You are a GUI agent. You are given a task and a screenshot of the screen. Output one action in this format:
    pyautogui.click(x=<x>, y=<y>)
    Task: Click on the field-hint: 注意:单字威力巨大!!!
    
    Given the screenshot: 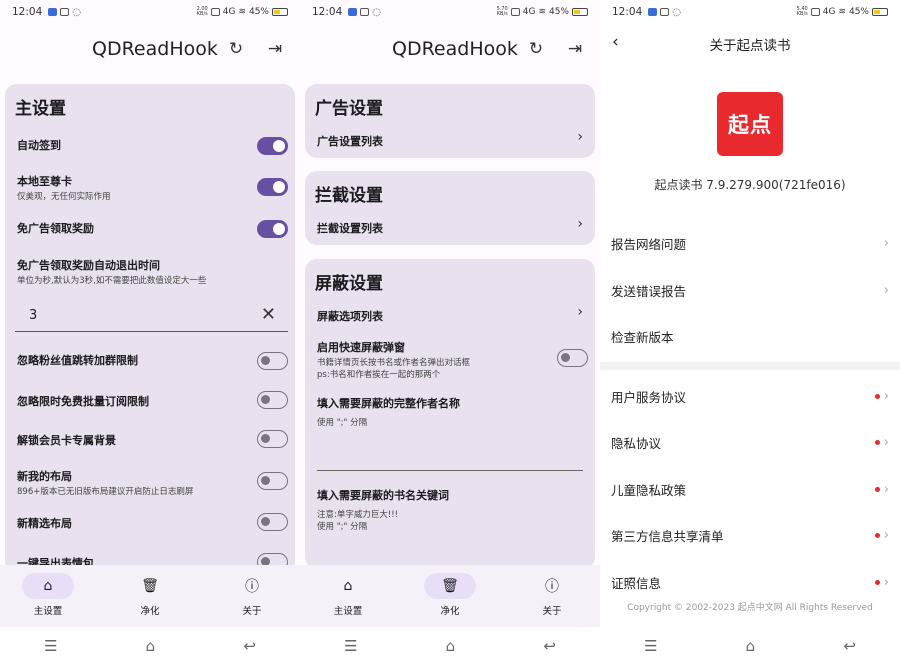 What is the action you would take?
    pyautogui.click(x=358, y=515)
    